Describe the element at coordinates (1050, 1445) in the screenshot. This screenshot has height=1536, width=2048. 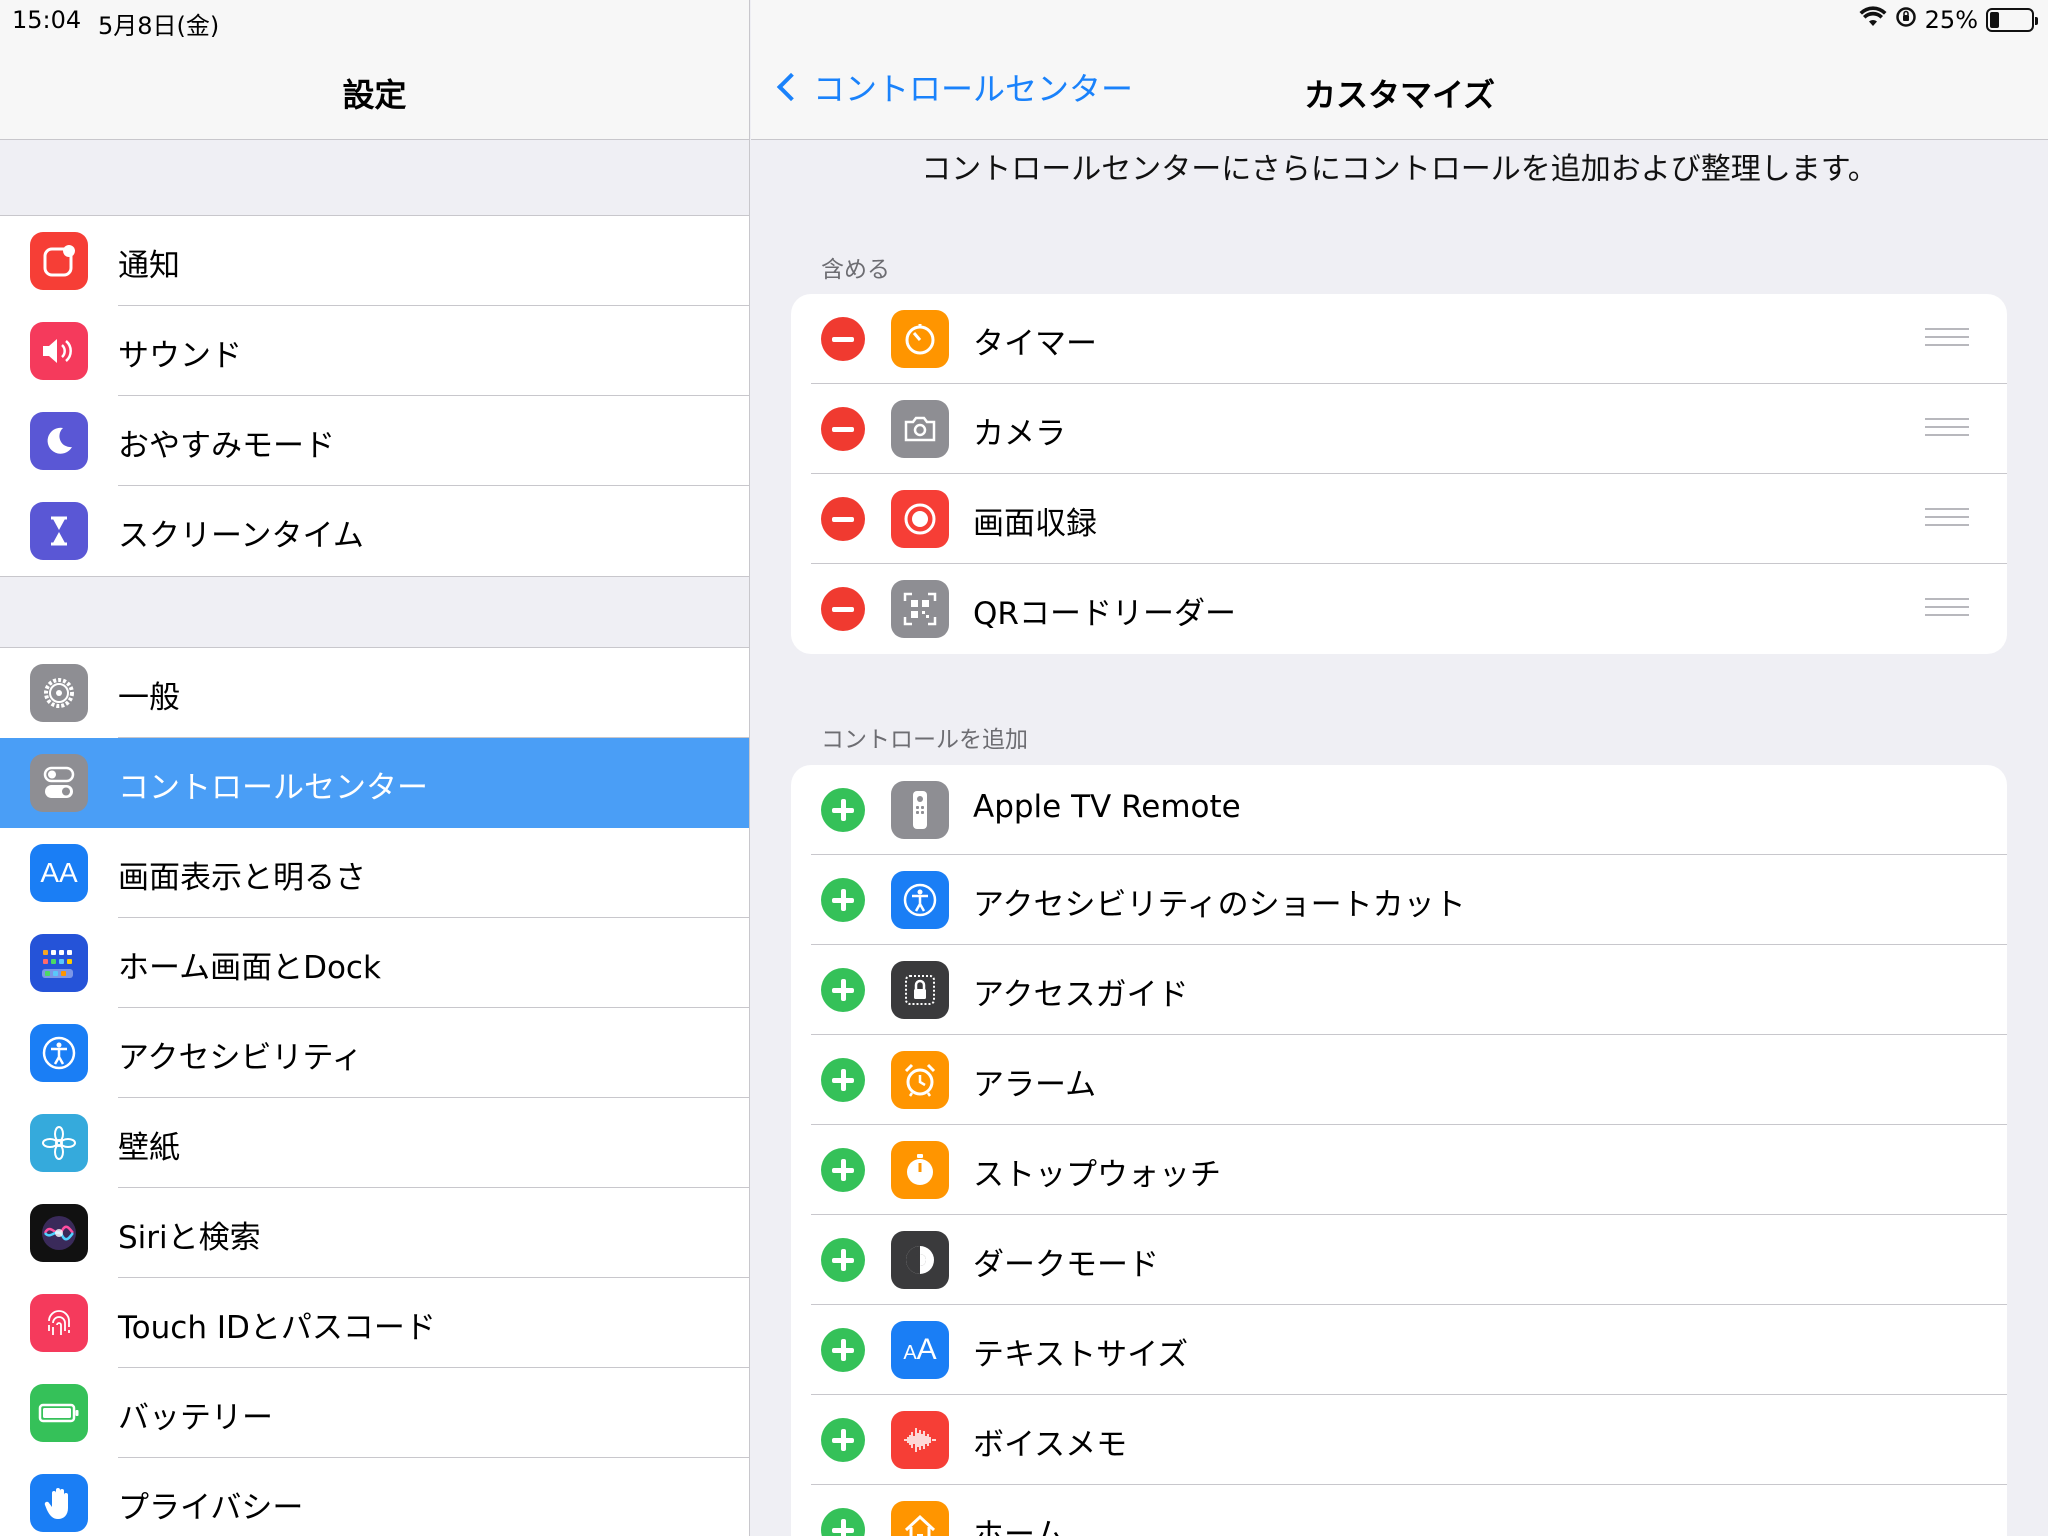
I see `control-label: ボイスメモ` at that location.